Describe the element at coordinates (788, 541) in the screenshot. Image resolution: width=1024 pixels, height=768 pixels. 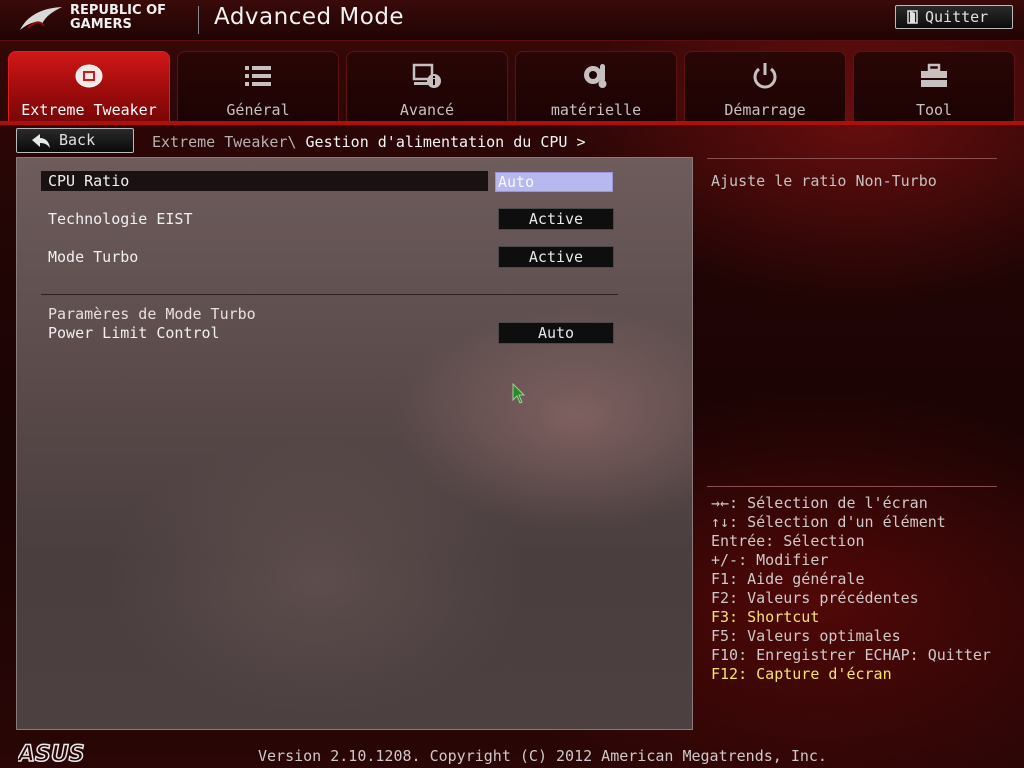
I see `shortcut-item: Entrée: Sélection` at that location.